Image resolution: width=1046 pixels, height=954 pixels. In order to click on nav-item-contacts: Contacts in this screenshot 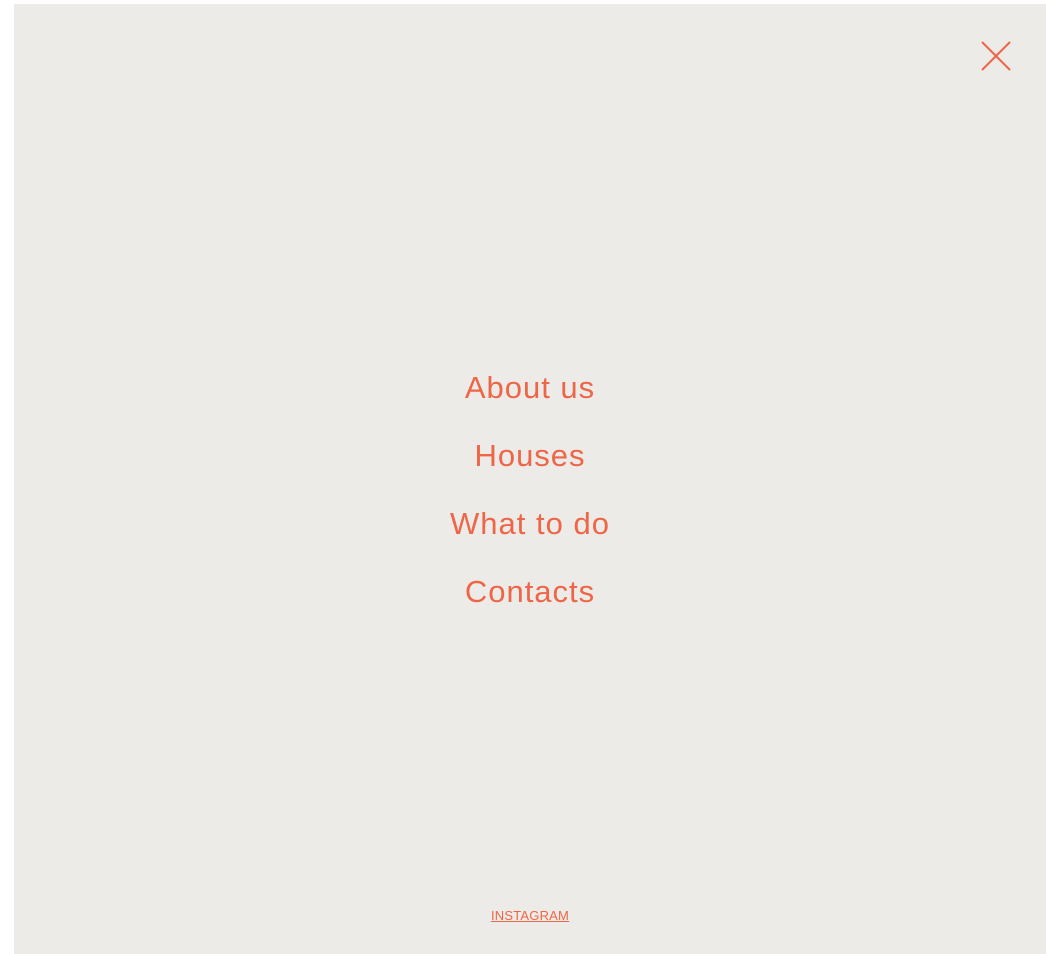, I will do `click(530, 592)`.